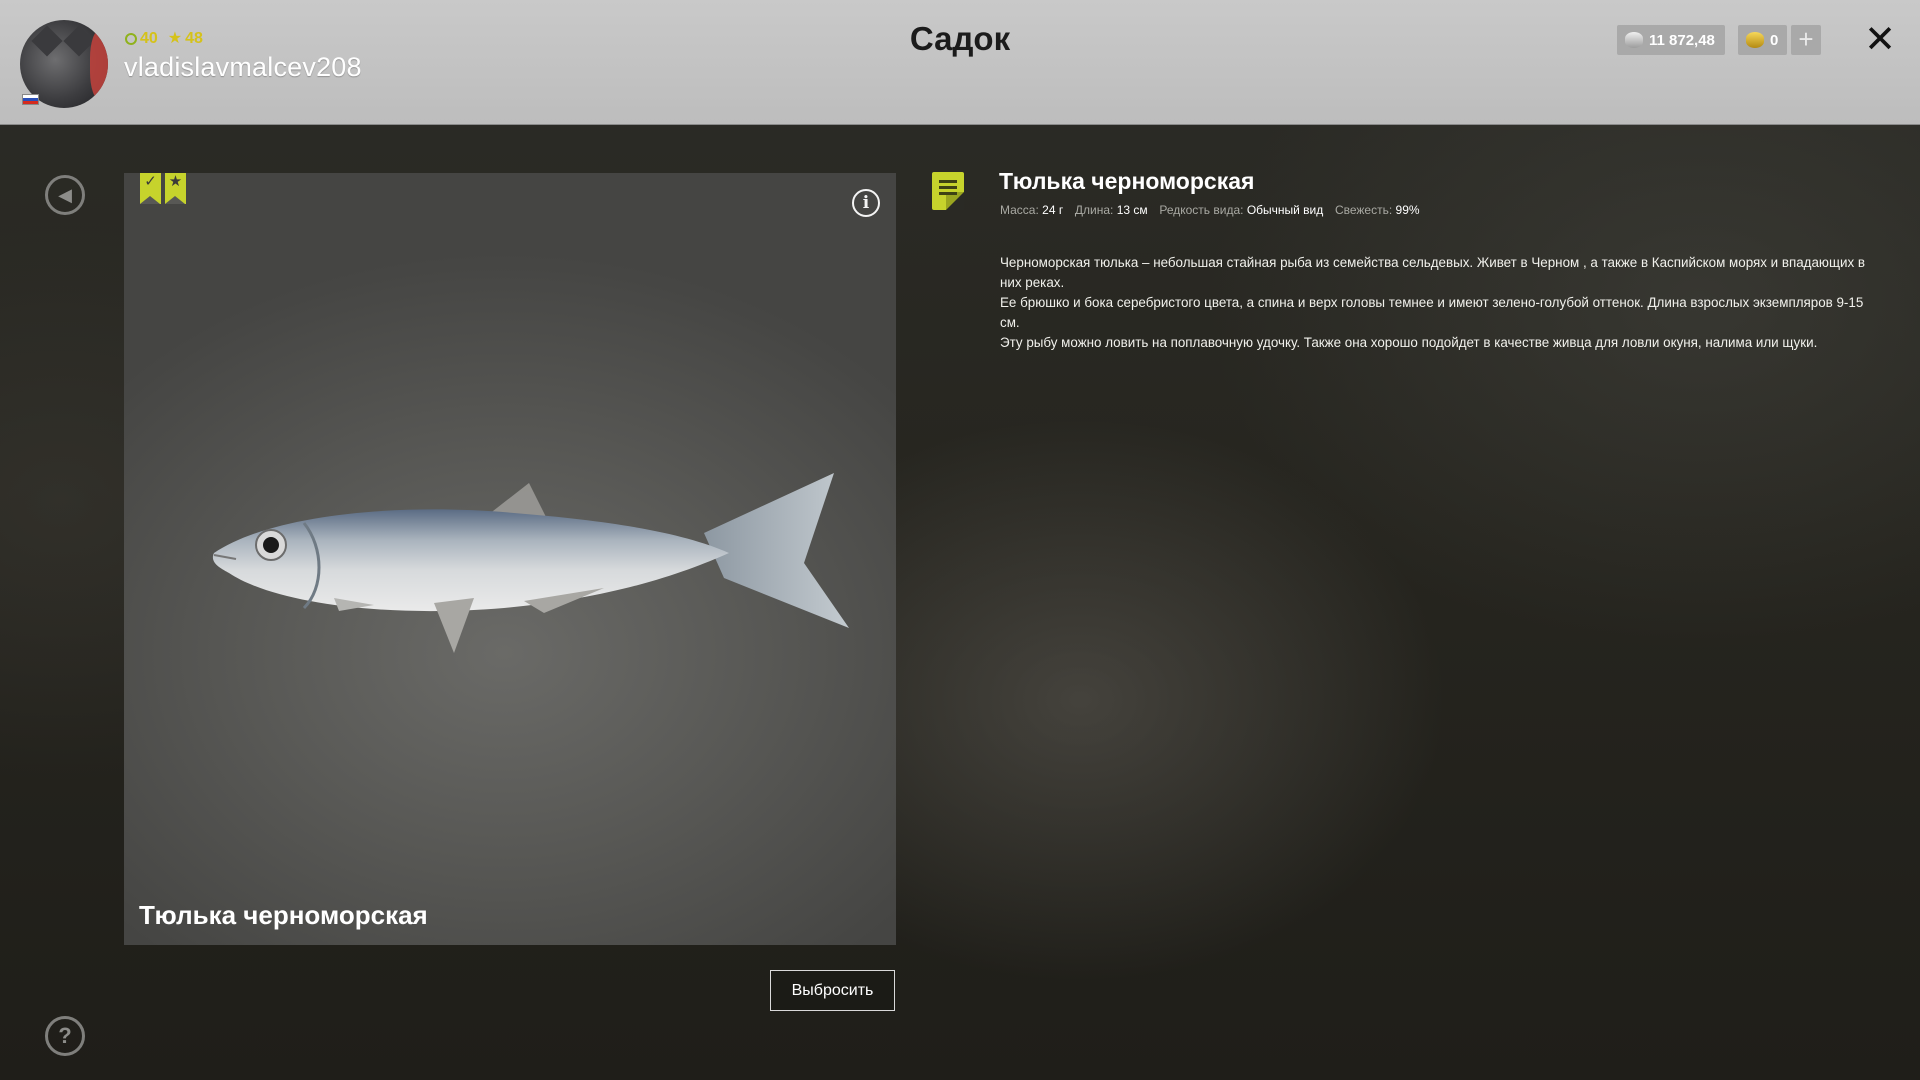 The image size is (1920, 1080). What do you see at coordinates (1285, 210) in the screenshot?
I see `rarity-value: Обычный вид` at bounding box center [1285, 210].